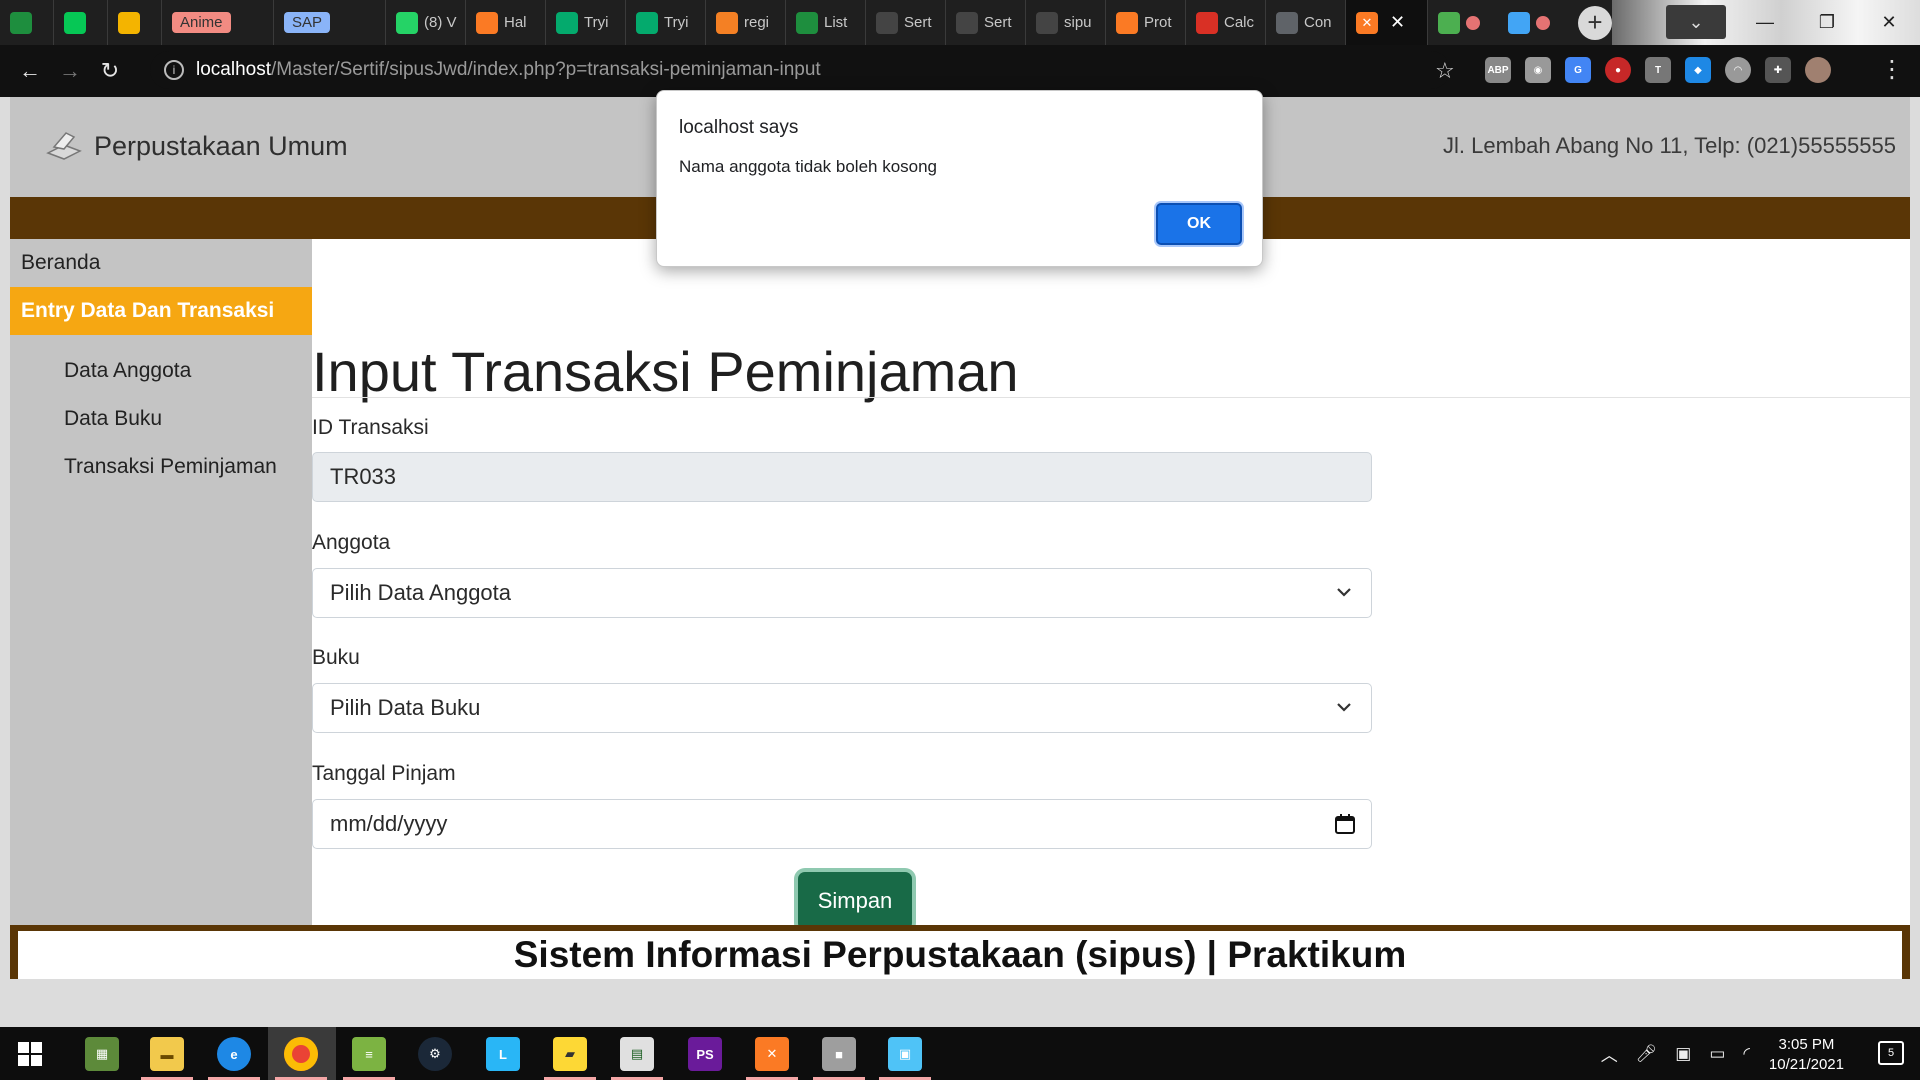  What do you see at coordinates (1765, 22) in the screenshot?
I see `minimize-icon: —` at bounding box center [1765, 22].